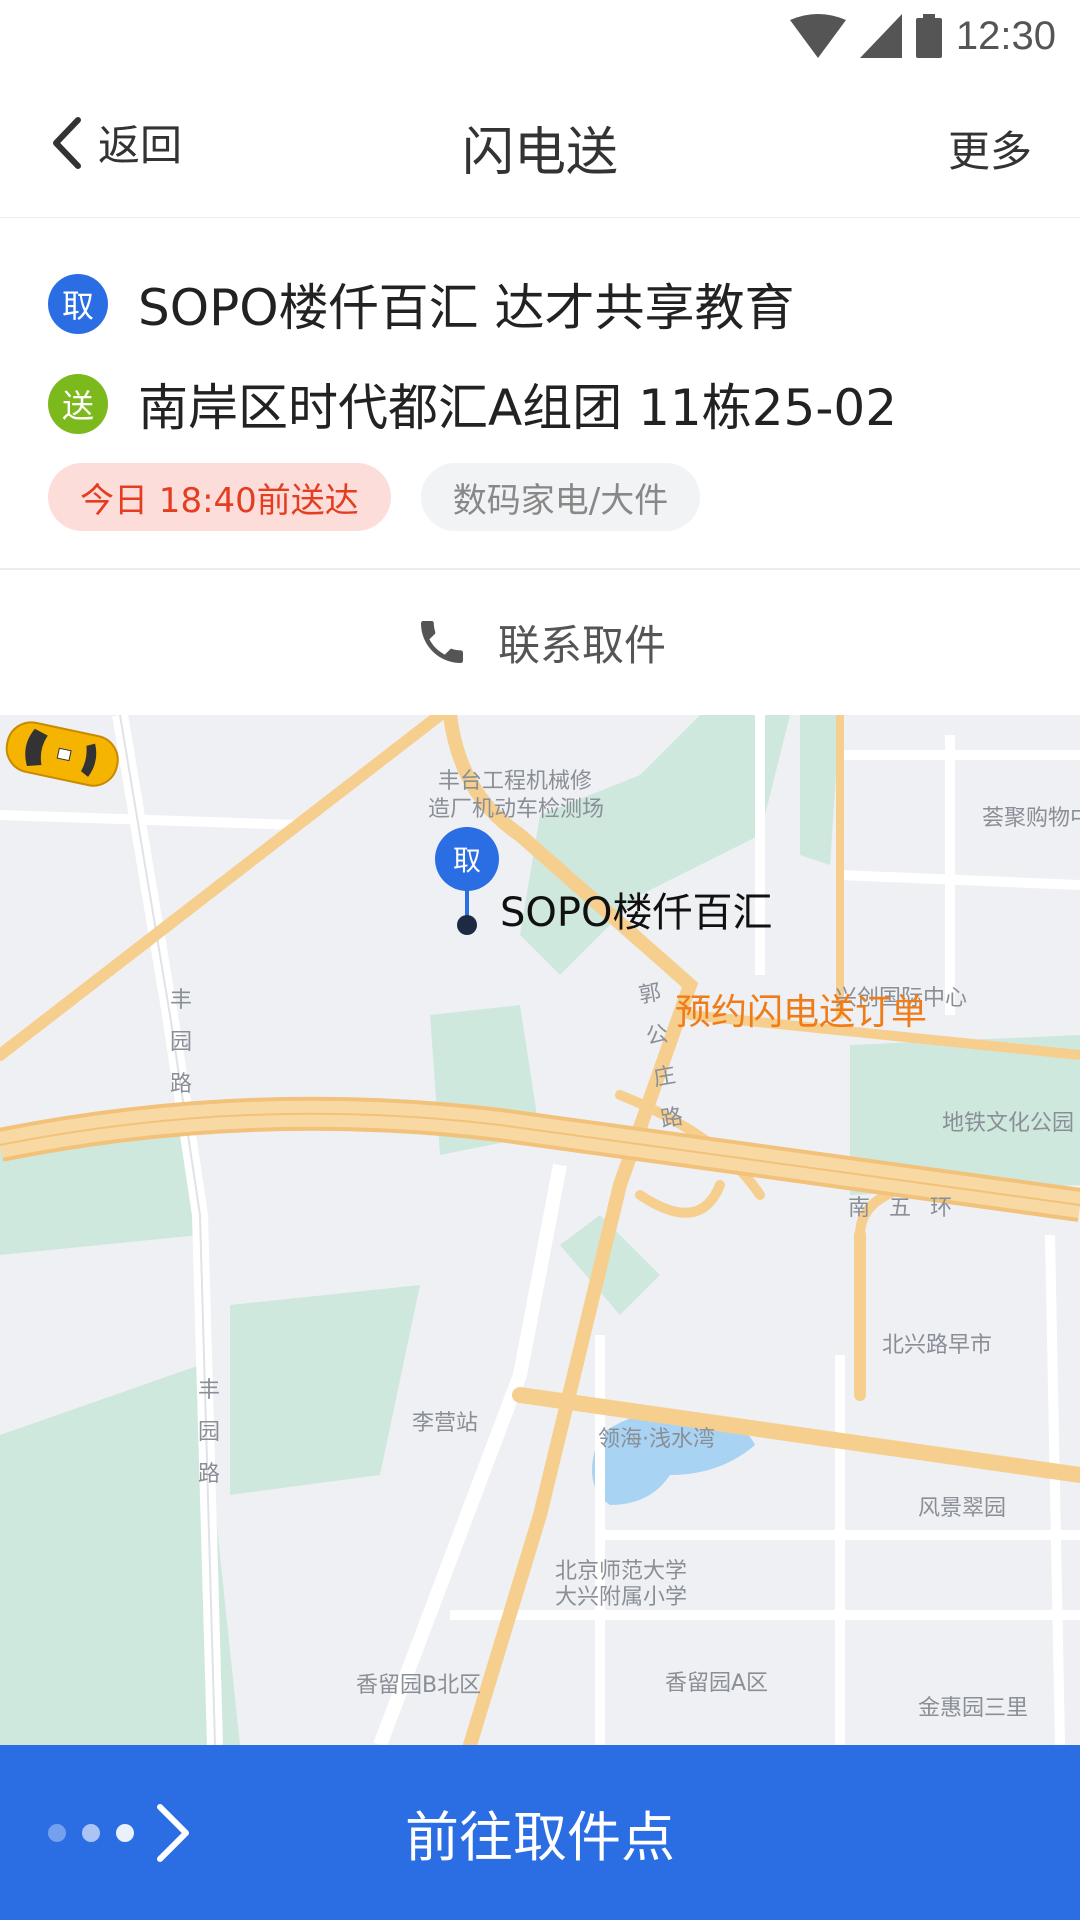 This screenshot has height=1920, width=1080. Describe the element at coordinates (801, 1012) in the screenshot. I see `order-label: 预约闪电送订单` at that location.